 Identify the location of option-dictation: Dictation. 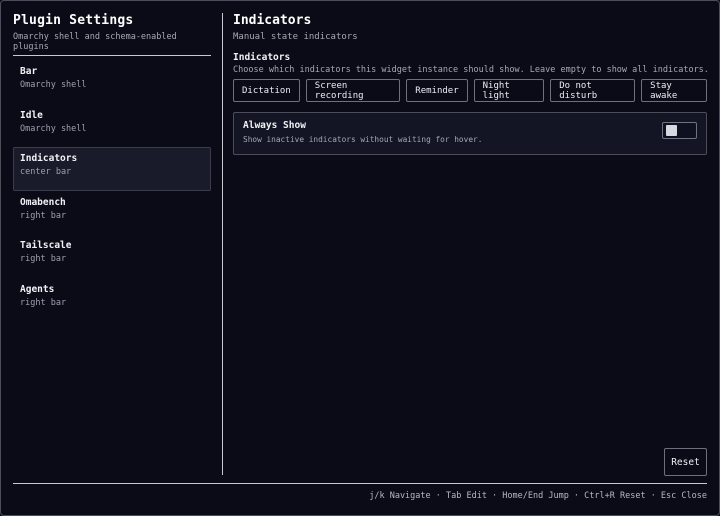
(266, 90).